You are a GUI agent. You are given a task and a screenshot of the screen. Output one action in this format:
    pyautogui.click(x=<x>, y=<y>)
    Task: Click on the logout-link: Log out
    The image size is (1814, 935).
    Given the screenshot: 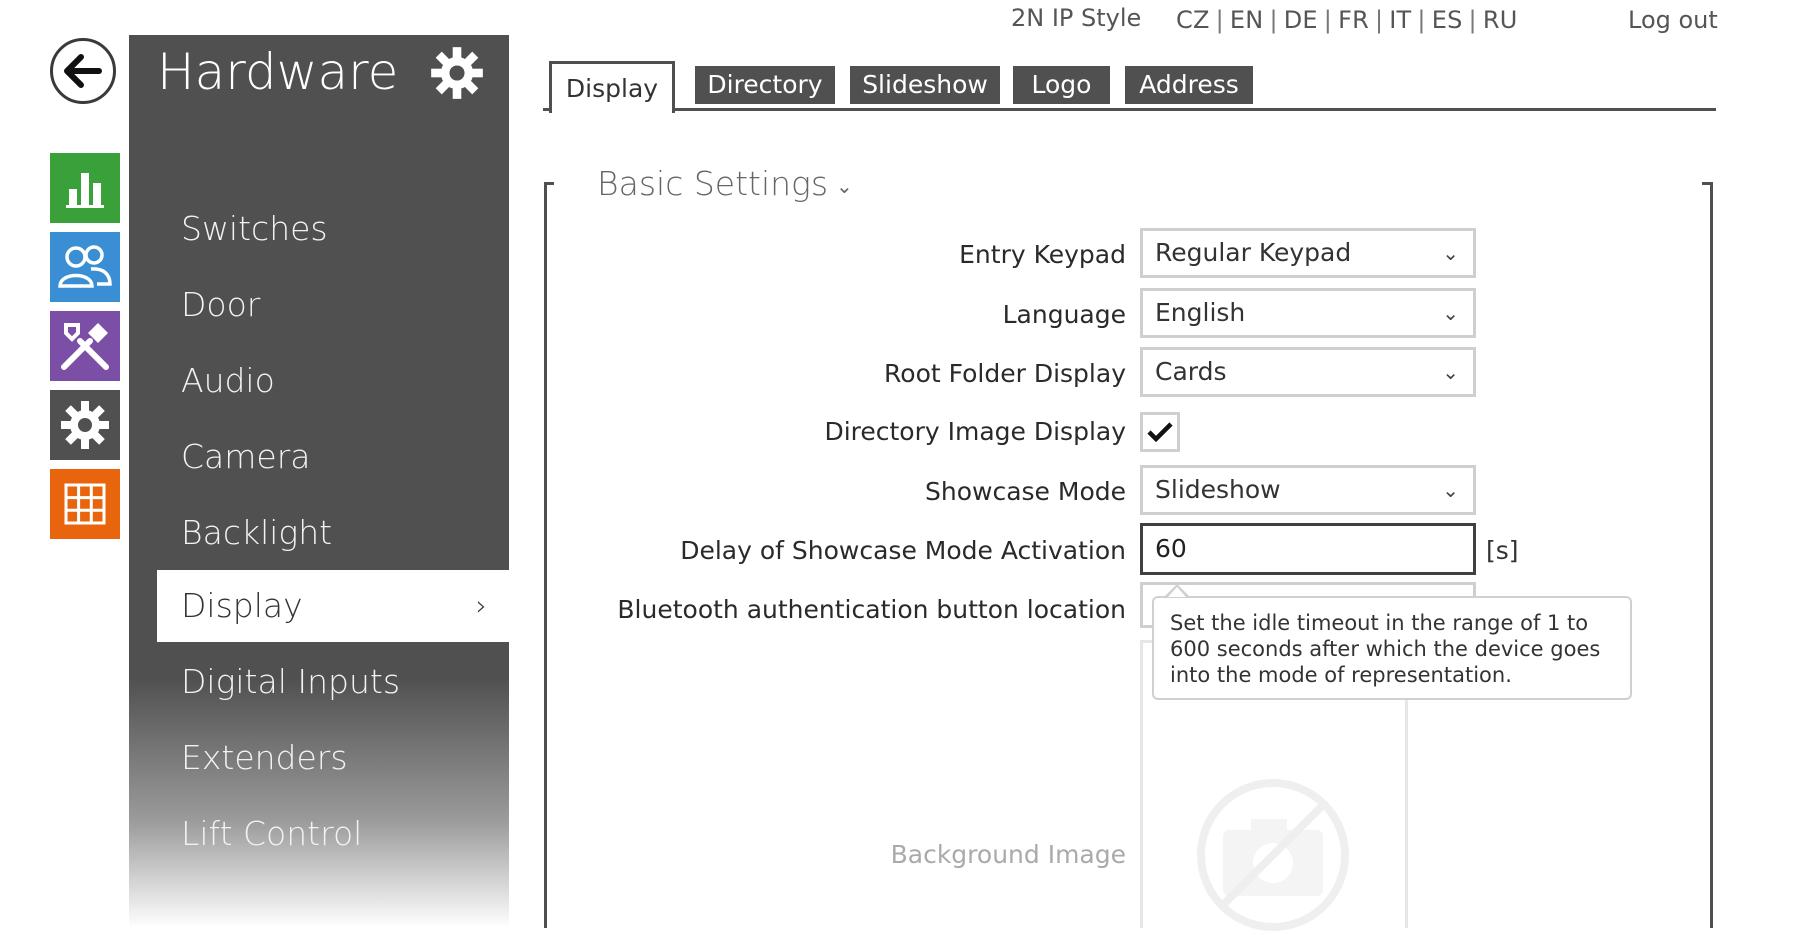 What is the action you would take?
    pyautogui.click(x=1673, y=20)
    